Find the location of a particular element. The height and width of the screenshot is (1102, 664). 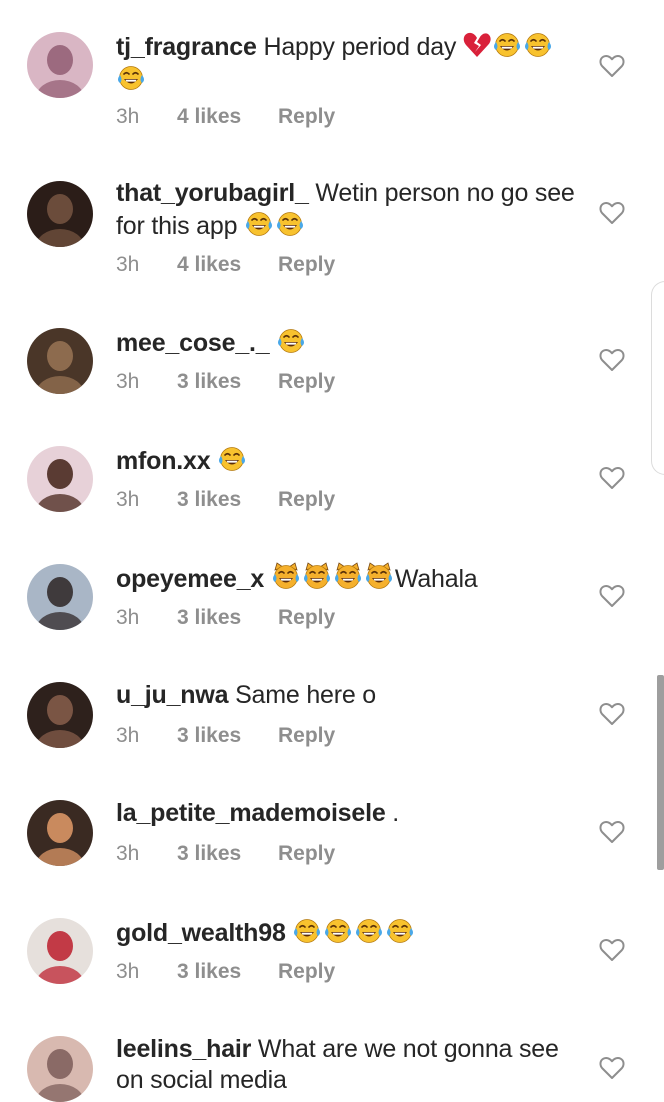

comment-body-suffix: Wahala is located at coordinates (436, 579).